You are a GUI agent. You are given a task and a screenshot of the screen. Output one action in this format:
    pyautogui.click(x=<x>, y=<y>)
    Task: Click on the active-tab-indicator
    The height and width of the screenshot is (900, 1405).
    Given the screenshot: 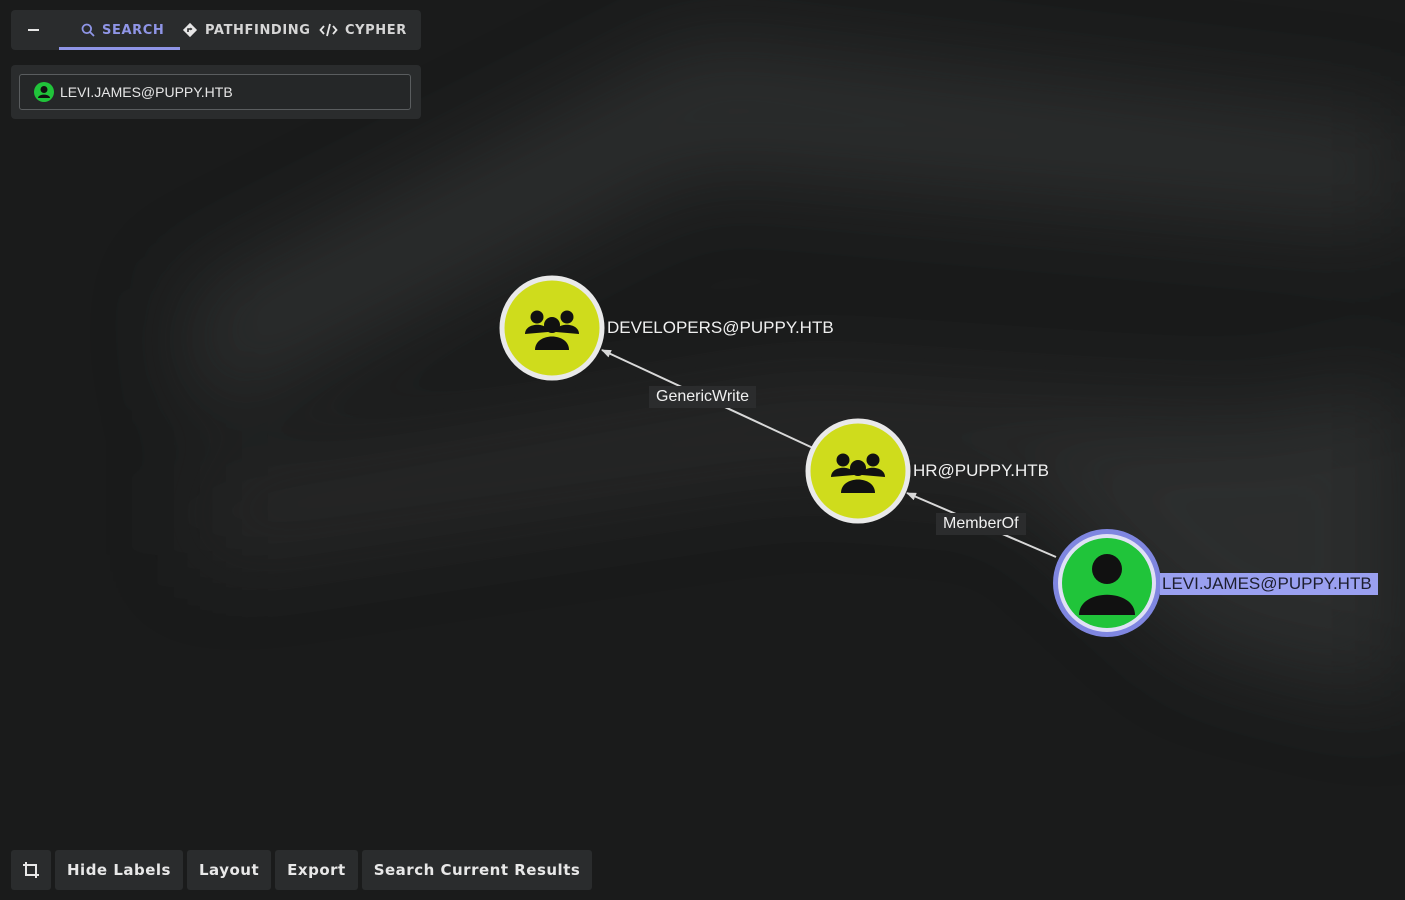 What is the action you would take?
    pyautogui.click(x=119, y=48)
    